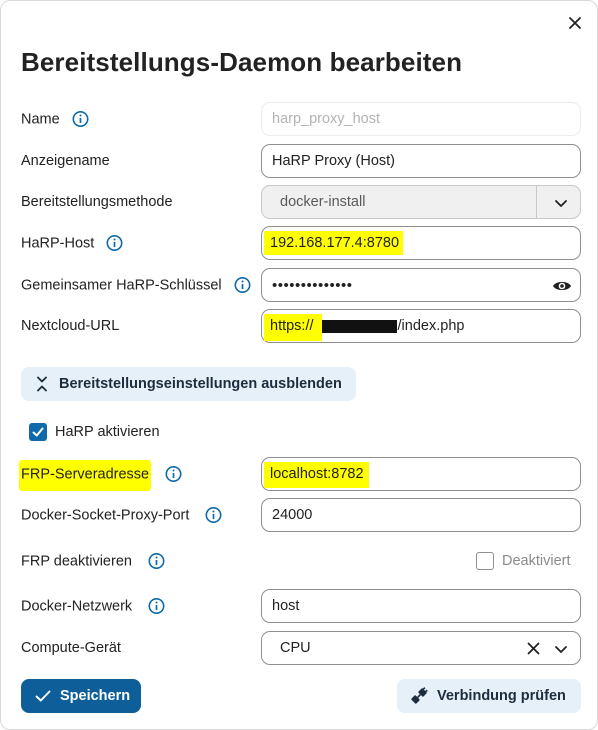 Image resolution: width=598 pixels, height=730 pixels. I want to click on socket-port-row: Docker-Socket-Proxy-Port 24000, so click(301, 515).